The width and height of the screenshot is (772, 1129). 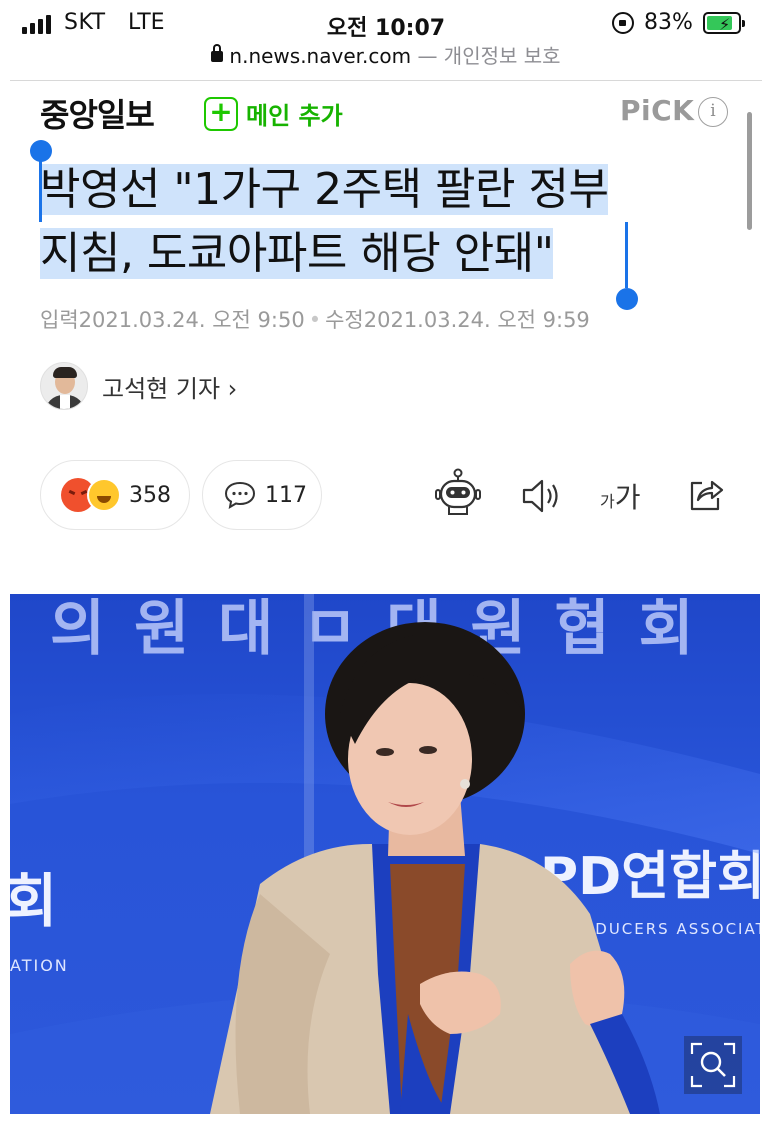 What do you see at coordinates (626, 255) in the screenshot?
I see `selection-end-stem` at bounding box center [626, 255].